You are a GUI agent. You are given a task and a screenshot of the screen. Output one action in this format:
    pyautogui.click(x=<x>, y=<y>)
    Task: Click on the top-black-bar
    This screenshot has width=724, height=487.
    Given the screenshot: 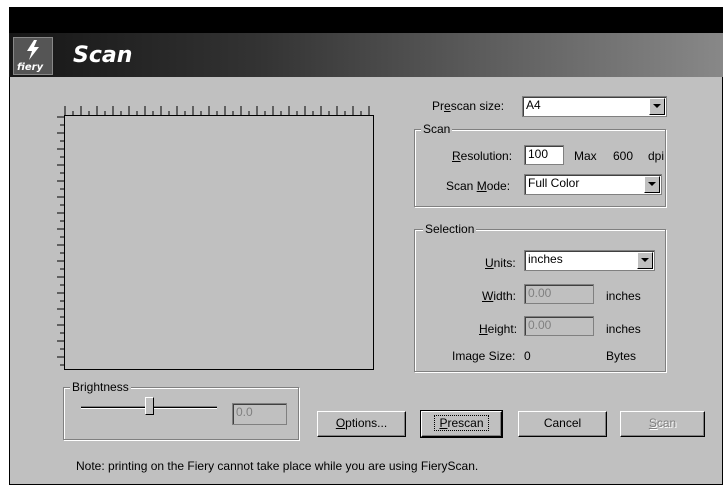 What is the action you would take?
    pyautogui.click(x=366, y=20)
    